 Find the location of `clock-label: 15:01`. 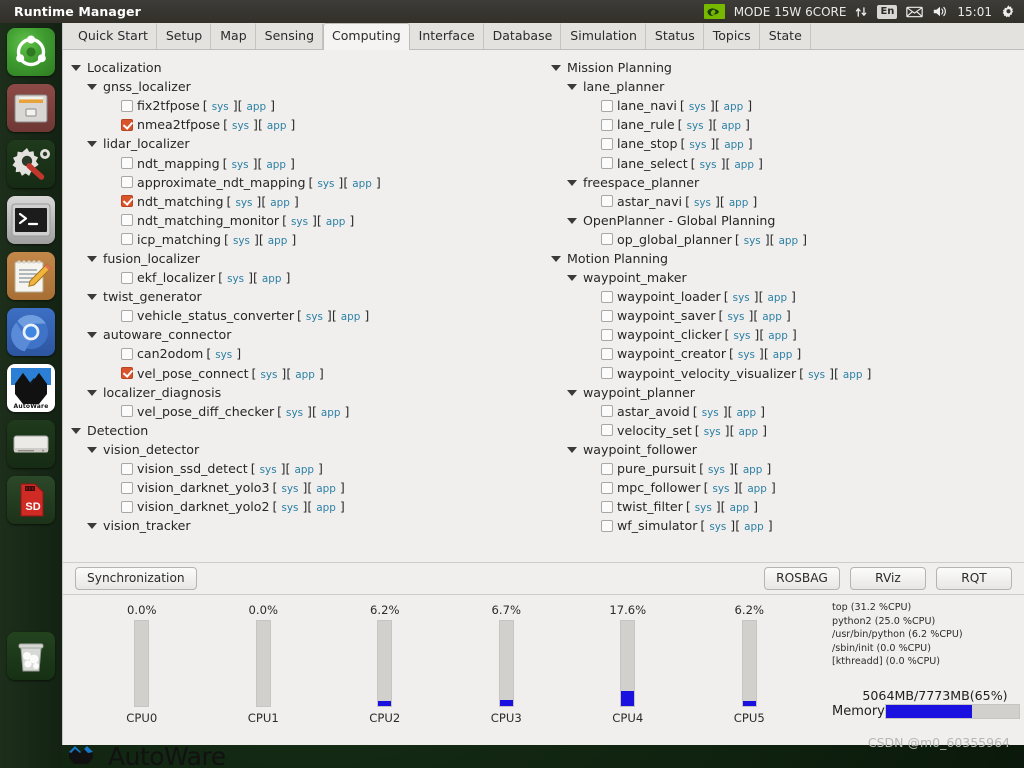

clock-label: 15:01 is located at coordinates (974, 12).